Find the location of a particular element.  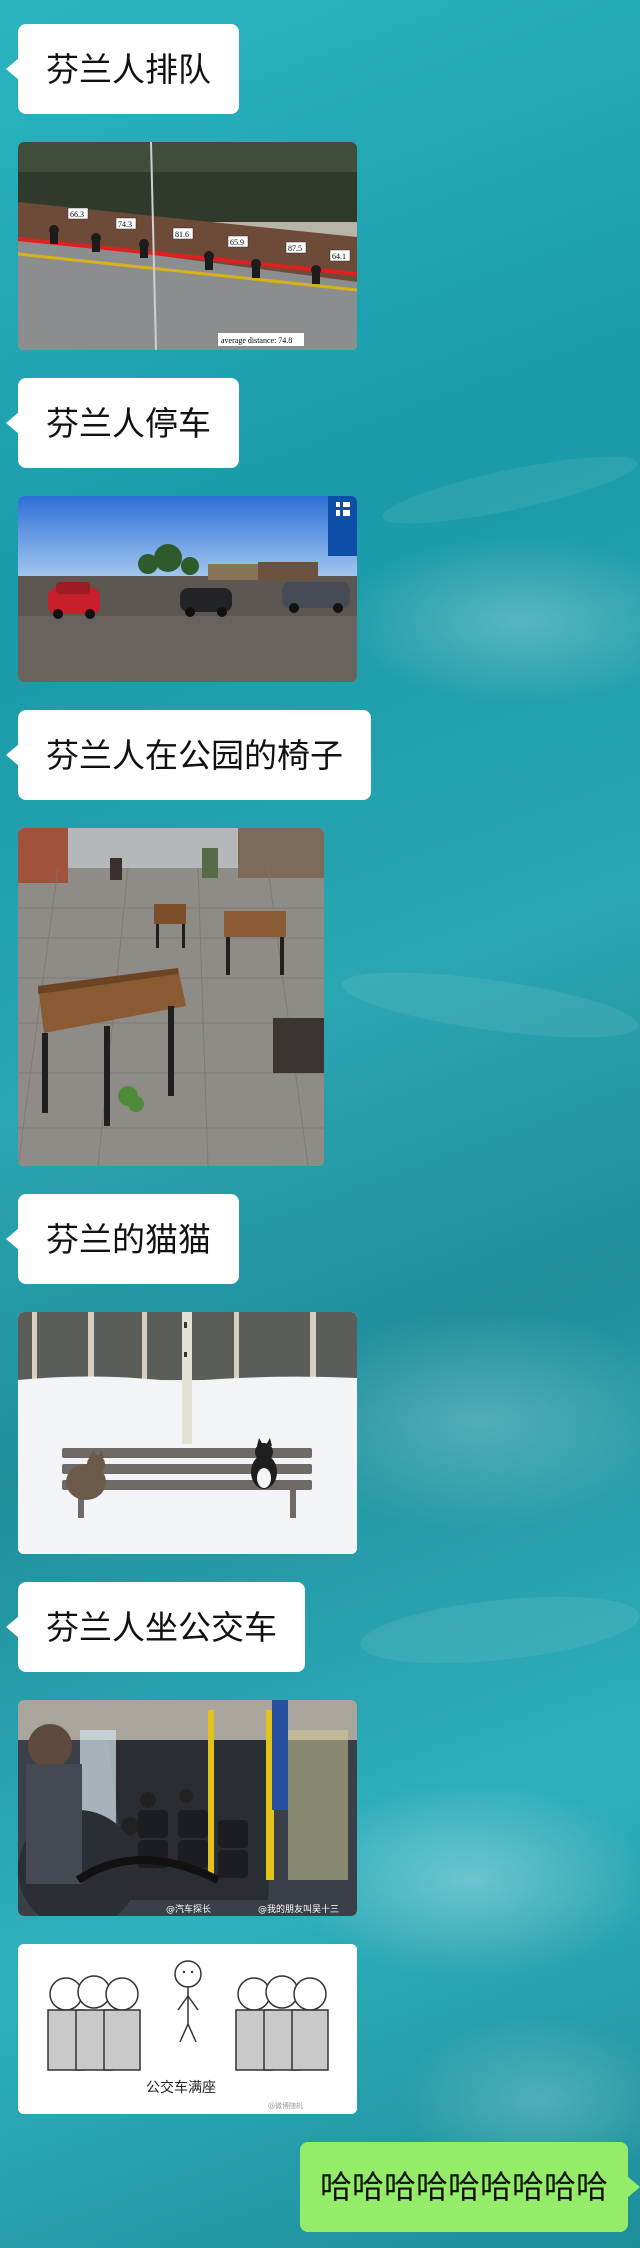

cartoon-watermark: @微博随机 is located at coordinates (285, 2105).